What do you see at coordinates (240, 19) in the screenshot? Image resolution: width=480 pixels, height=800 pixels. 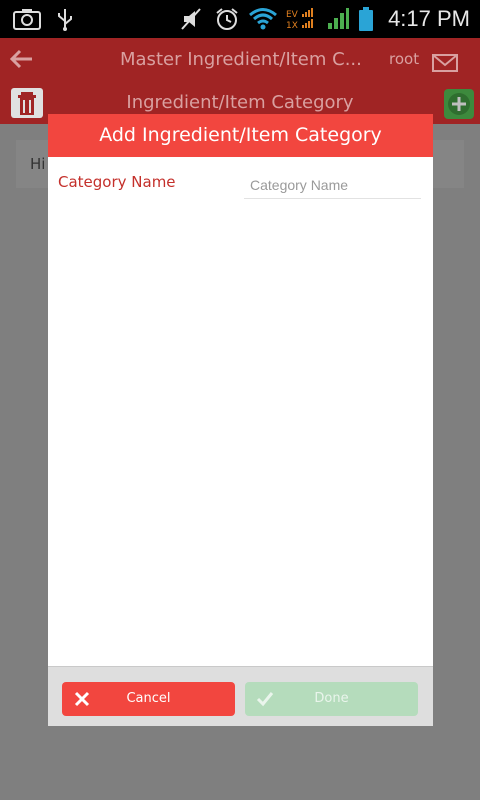 I see `status-bar: EV 1X 4:17 PM` at bounding box center [240, 19].